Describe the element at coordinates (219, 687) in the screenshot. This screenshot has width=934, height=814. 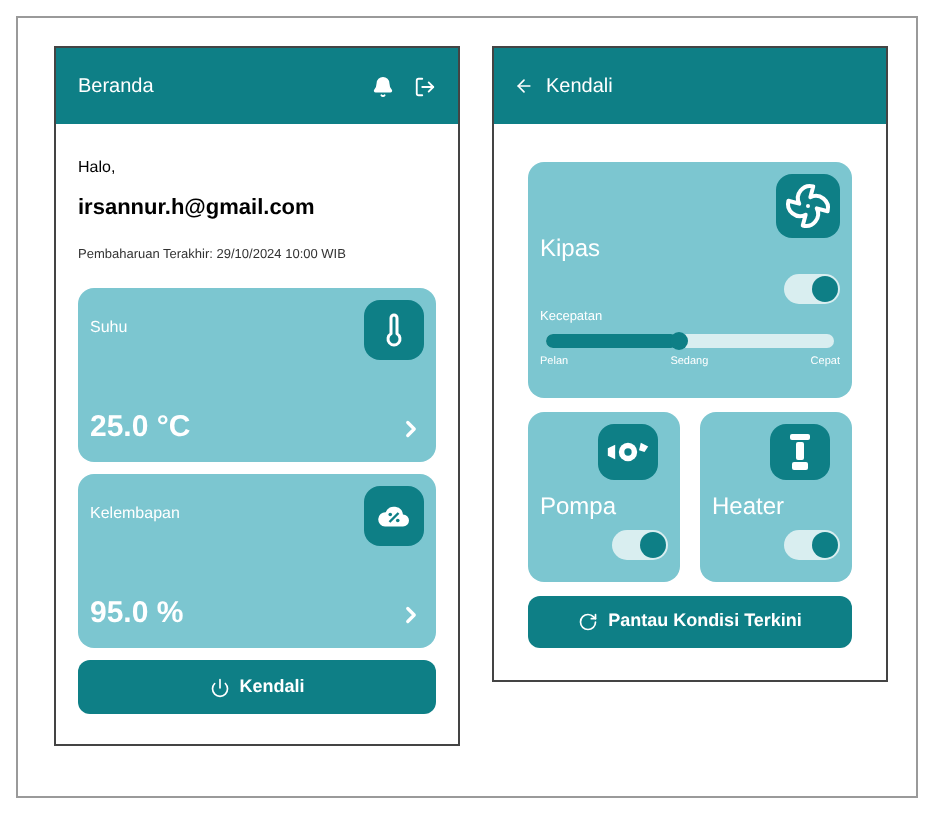
I see `power-icon` at that location.